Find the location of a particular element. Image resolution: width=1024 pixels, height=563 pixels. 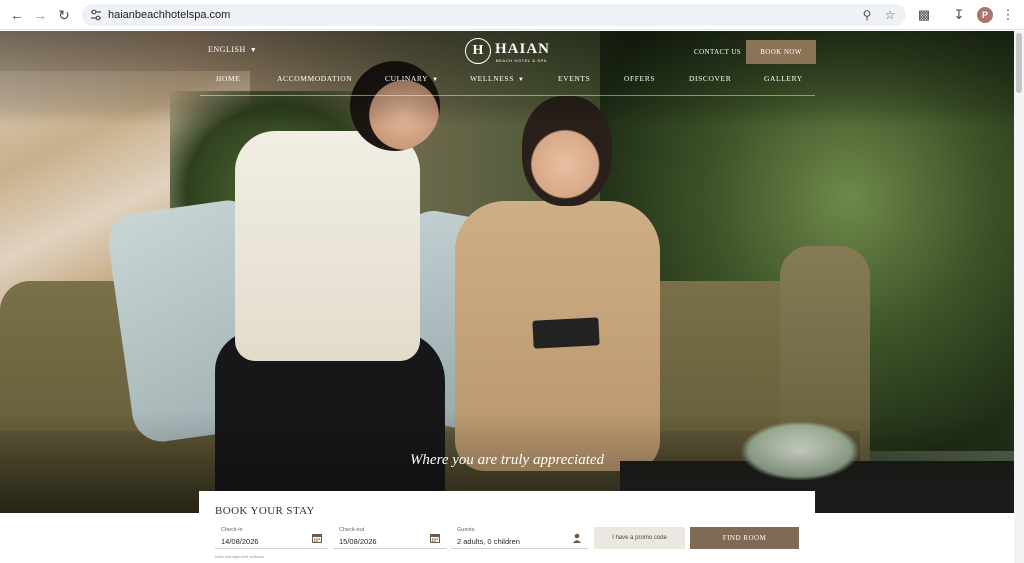

menu-card is located at coordinates (566, 333).